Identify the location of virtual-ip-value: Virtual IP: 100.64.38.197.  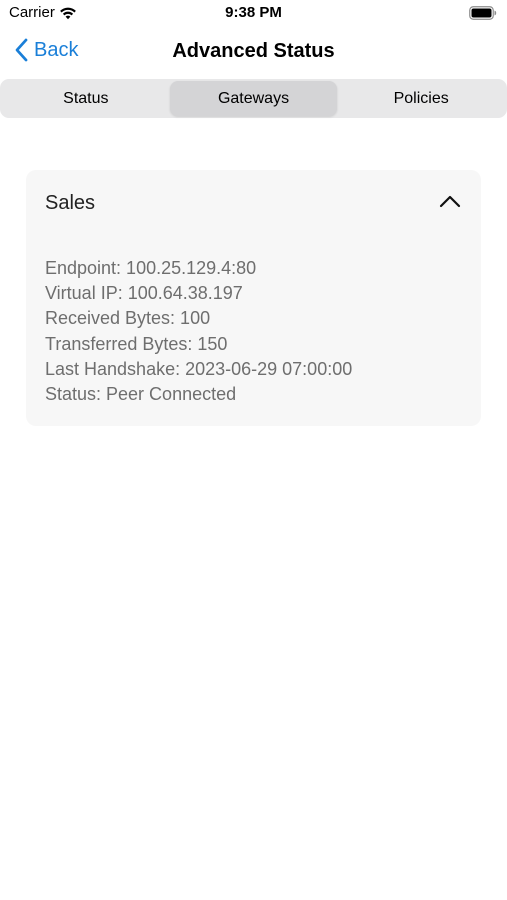
(144, 293).